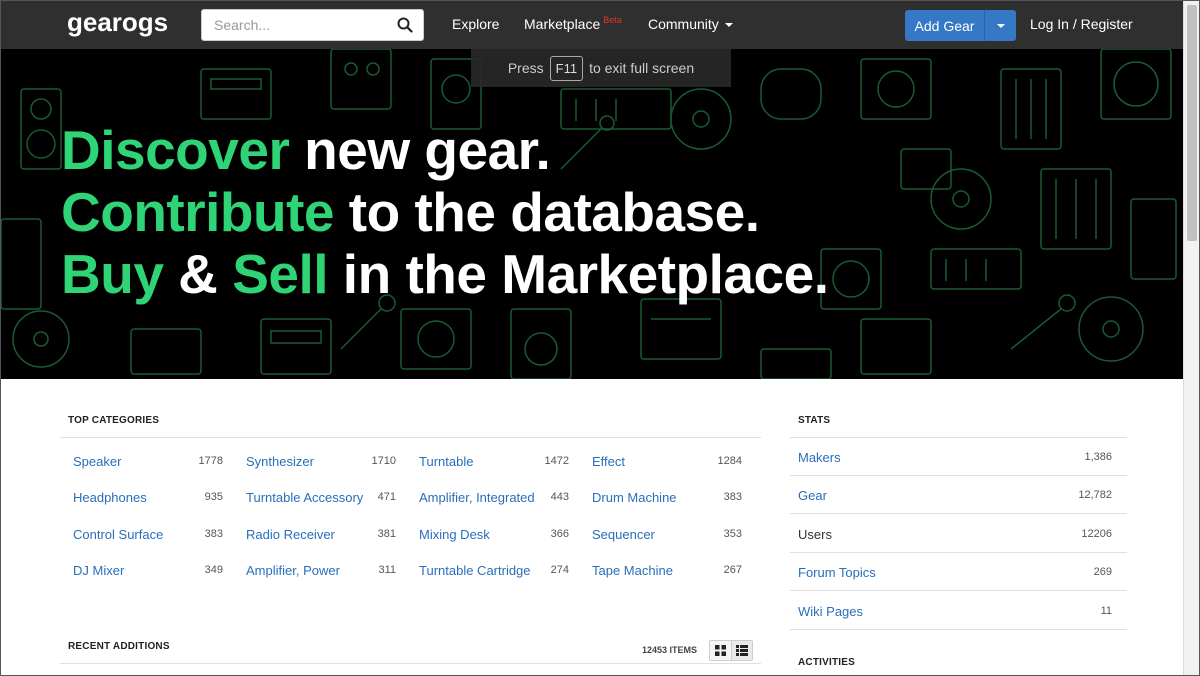 Image resolution: width=1200 pixels, height=676 pixels. I want to click on category-link: DJ Mixer, so click(98, 570).